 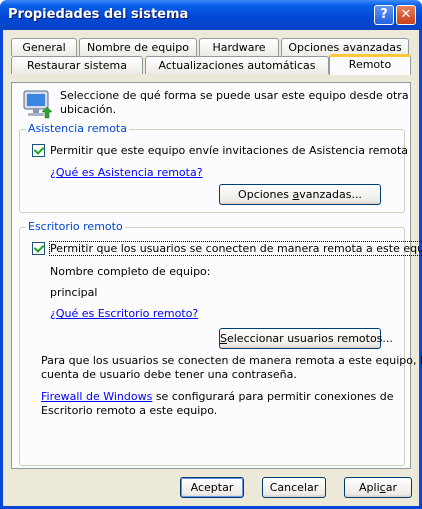 What do you see at coordinates (75, 226) in the screenshot?
I see `escritorio-remoto-label: Escritorio remoto` at bounding box center [75, 226].